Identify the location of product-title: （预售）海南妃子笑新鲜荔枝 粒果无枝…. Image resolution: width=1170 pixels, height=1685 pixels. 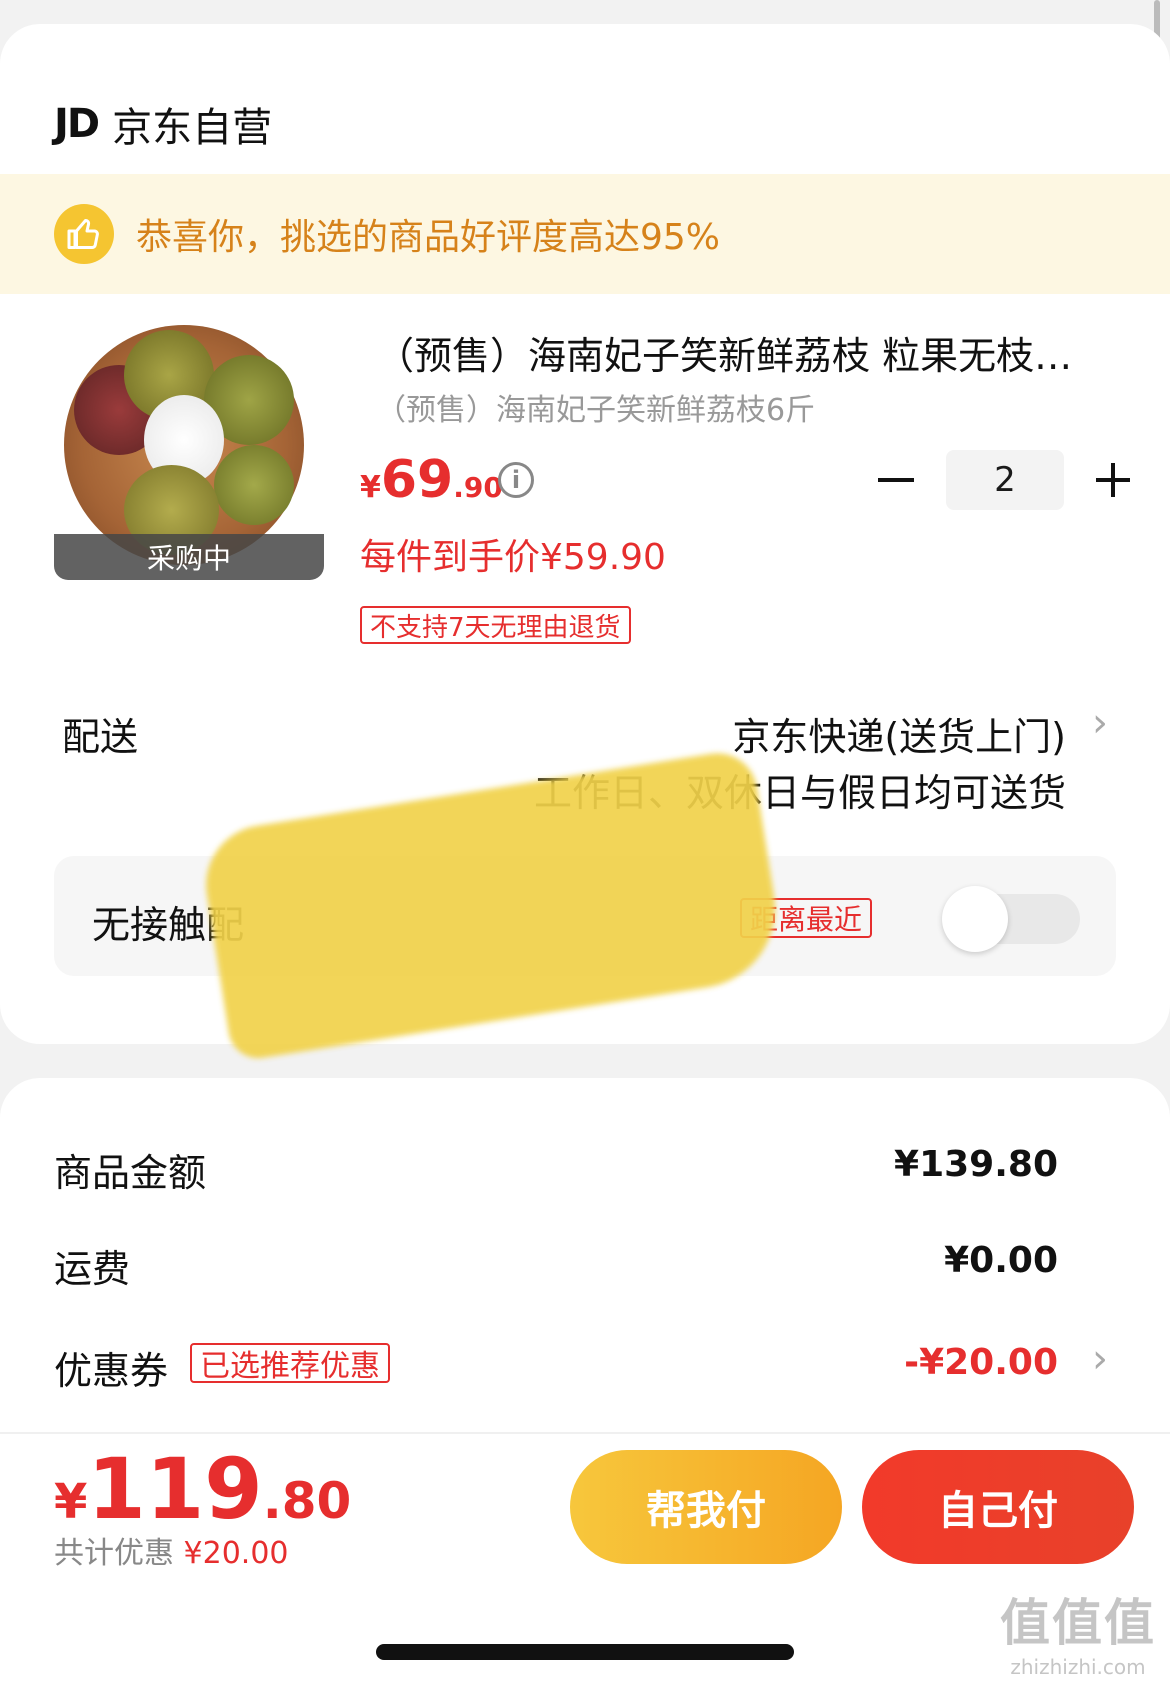
(736, 352).